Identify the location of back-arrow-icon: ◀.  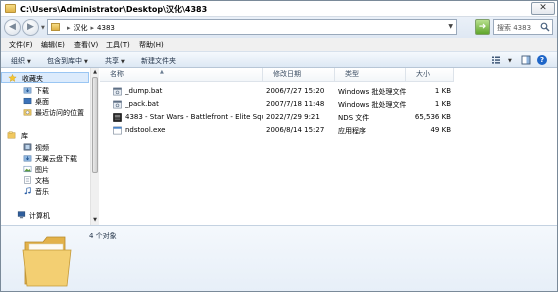
(12, 27).